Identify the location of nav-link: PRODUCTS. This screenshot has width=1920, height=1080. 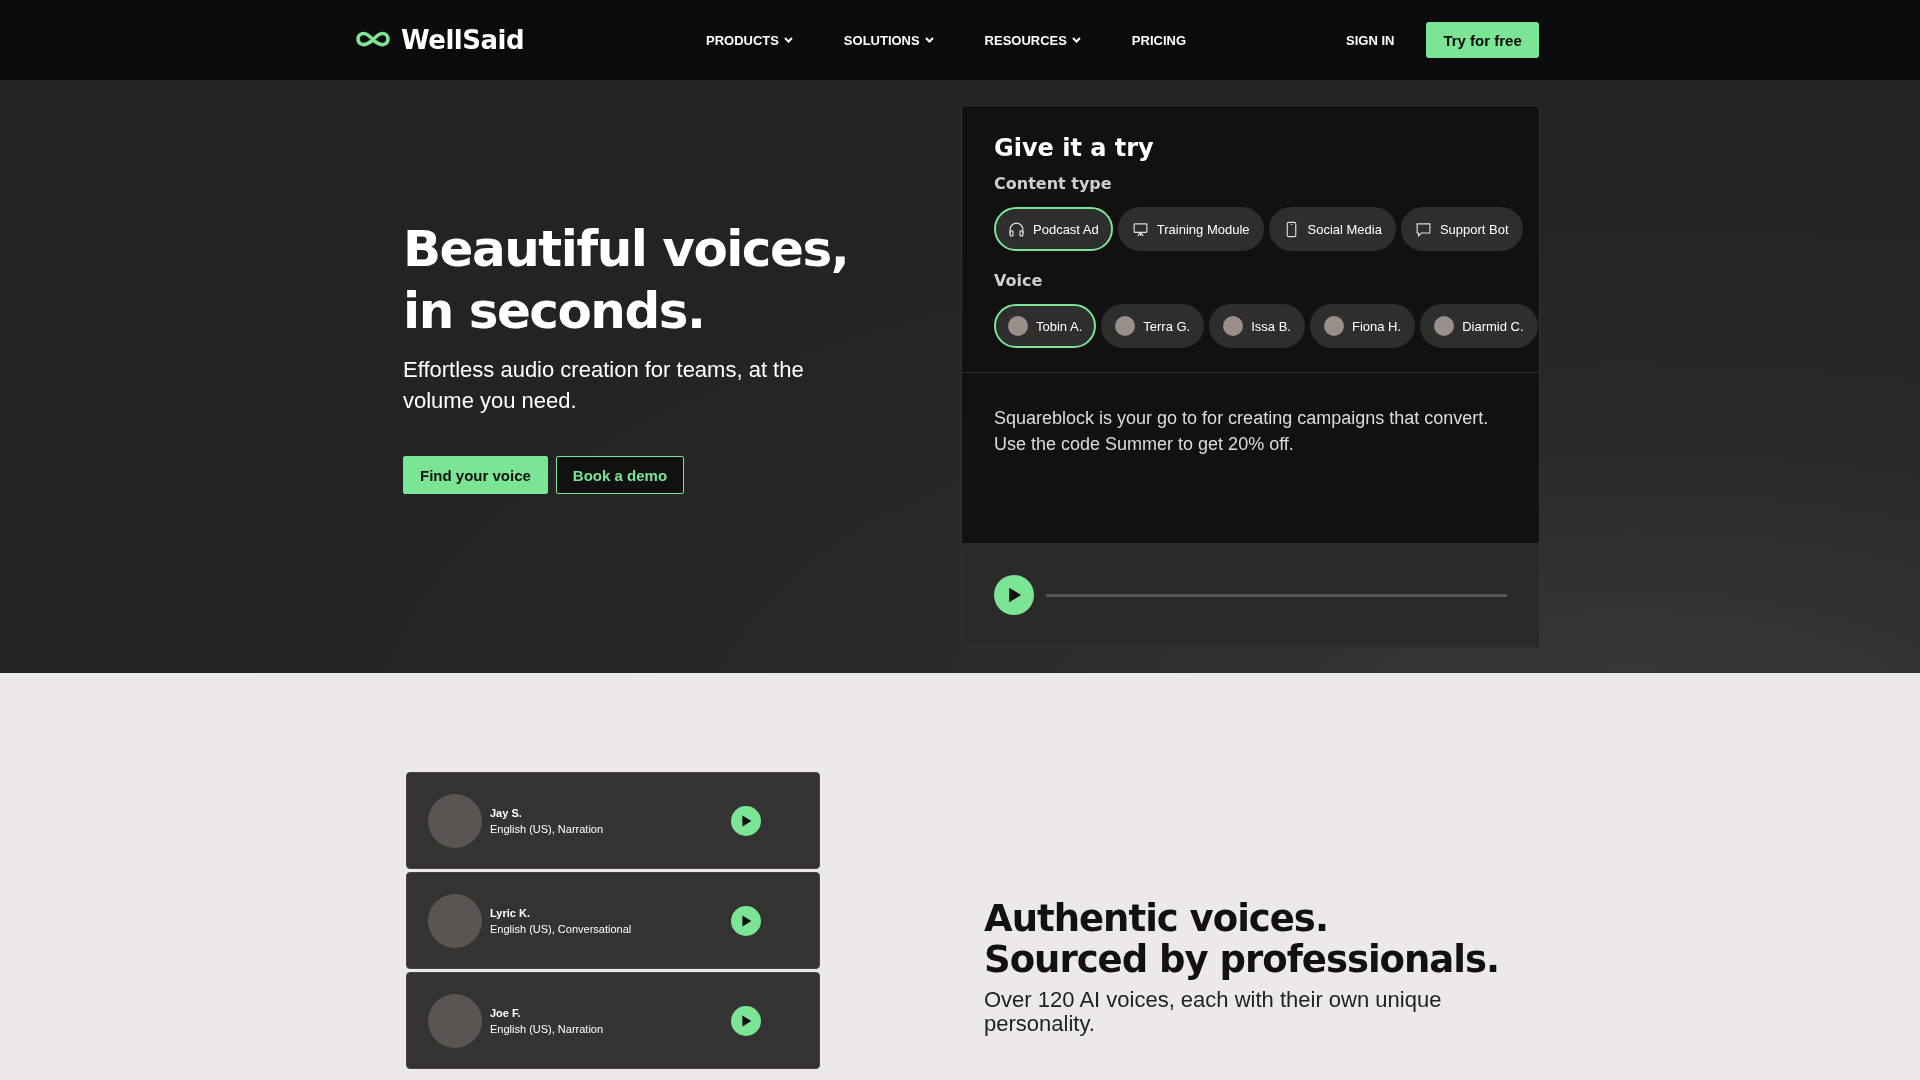
(749, 40).